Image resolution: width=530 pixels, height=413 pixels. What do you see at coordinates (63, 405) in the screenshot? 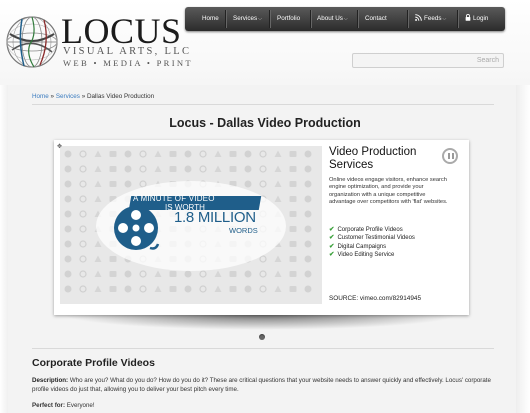
I see `perfect-for: Perfect for: Everyone!` at bounding box center [63, 405].